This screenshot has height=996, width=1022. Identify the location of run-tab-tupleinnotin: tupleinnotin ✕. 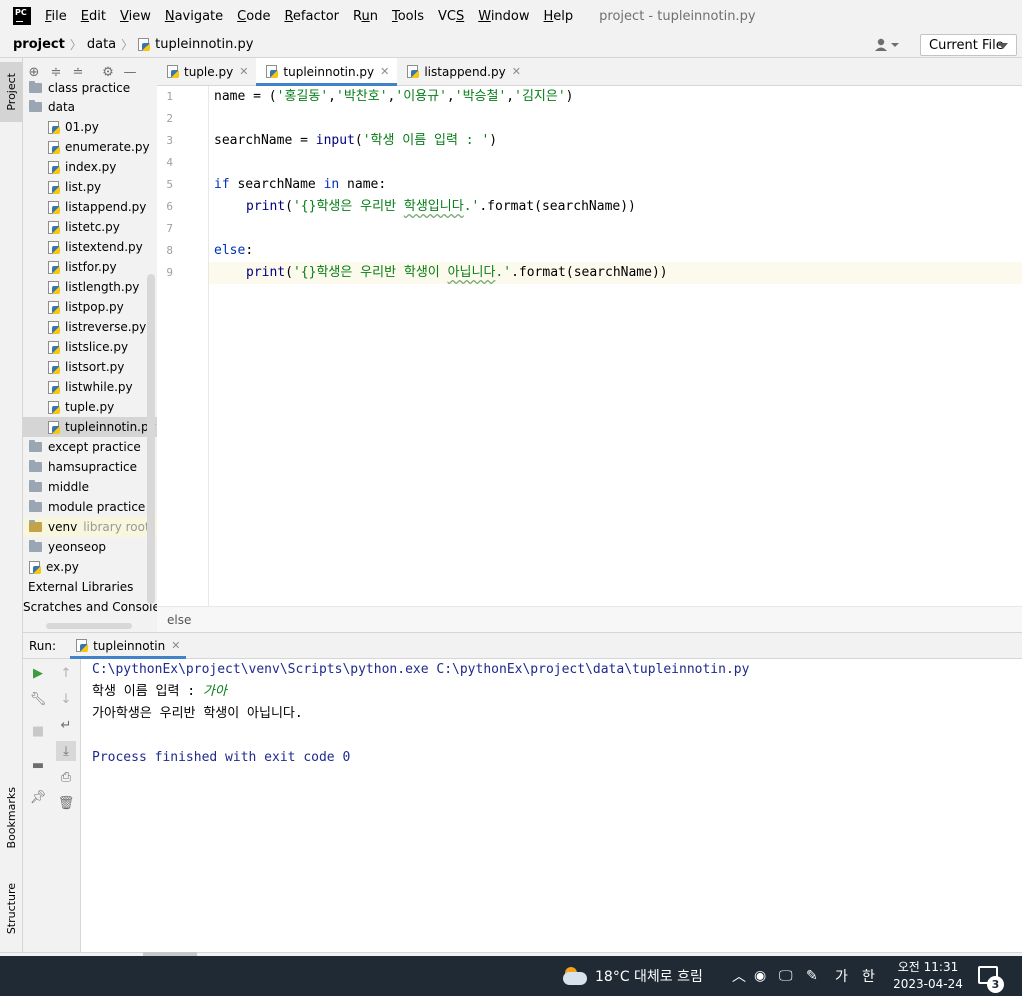
(128, 645).